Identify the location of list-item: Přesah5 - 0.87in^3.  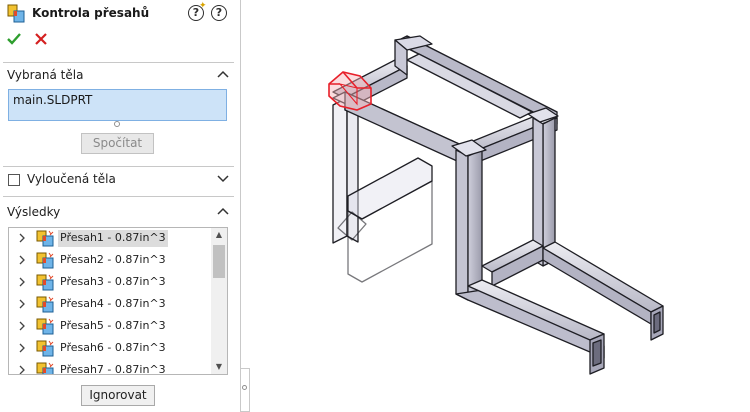
(110, 327).